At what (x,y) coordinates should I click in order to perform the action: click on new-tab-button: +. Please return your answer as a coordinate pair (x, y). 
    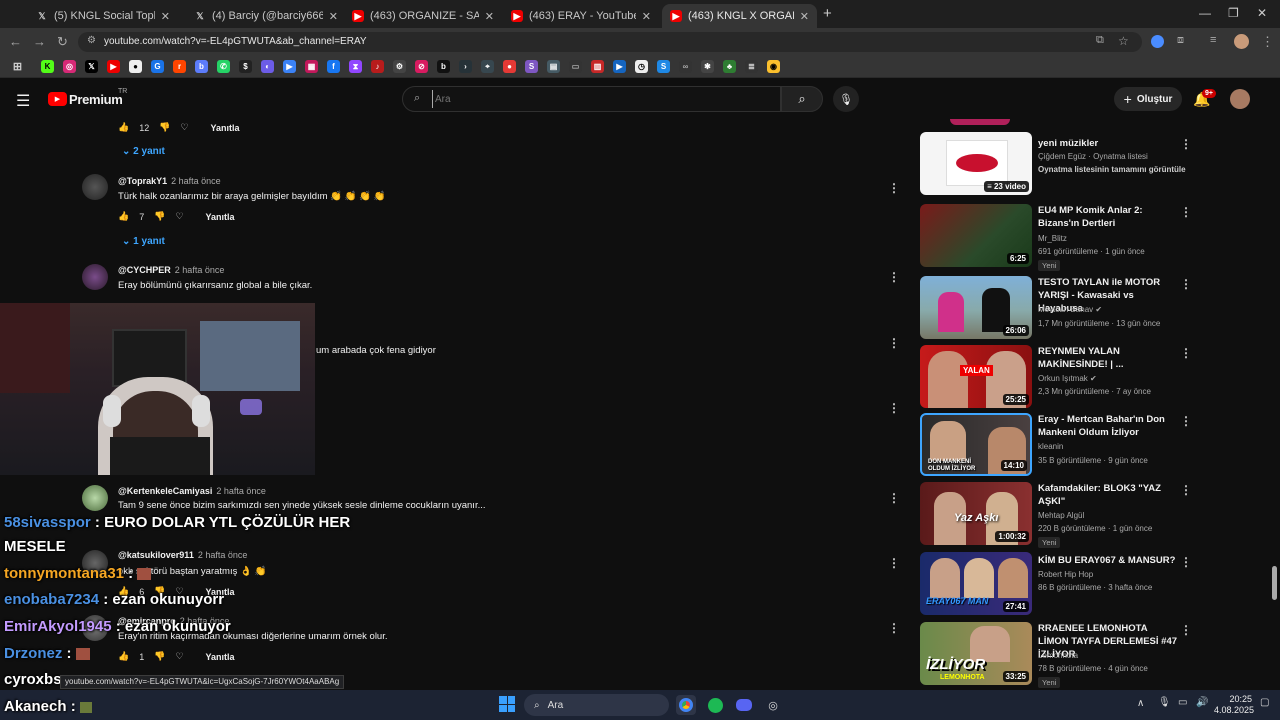
    Looking at the image, I should click on (827, 13).